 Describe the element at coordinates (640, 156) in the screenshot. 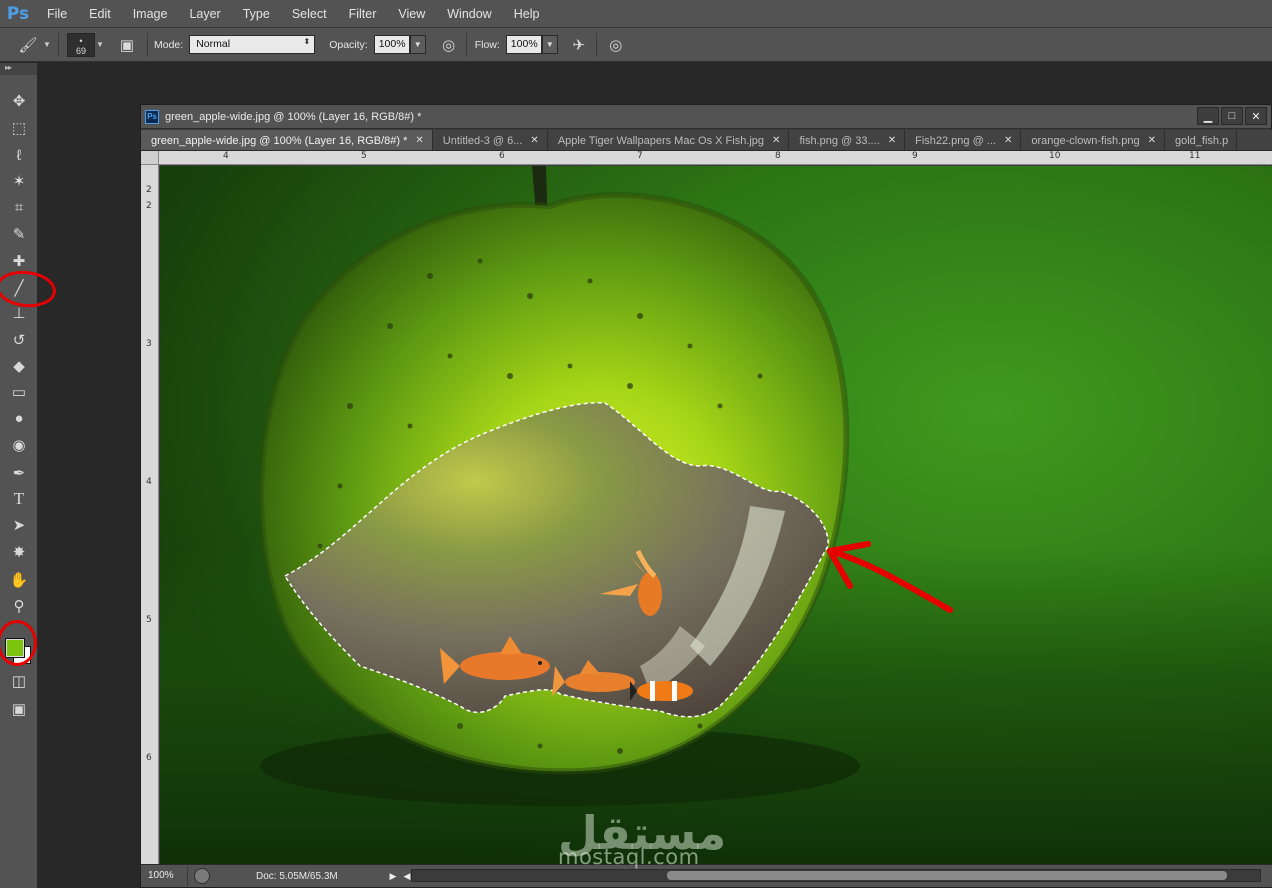

I see `ruler-tick-label: 7` at that location.